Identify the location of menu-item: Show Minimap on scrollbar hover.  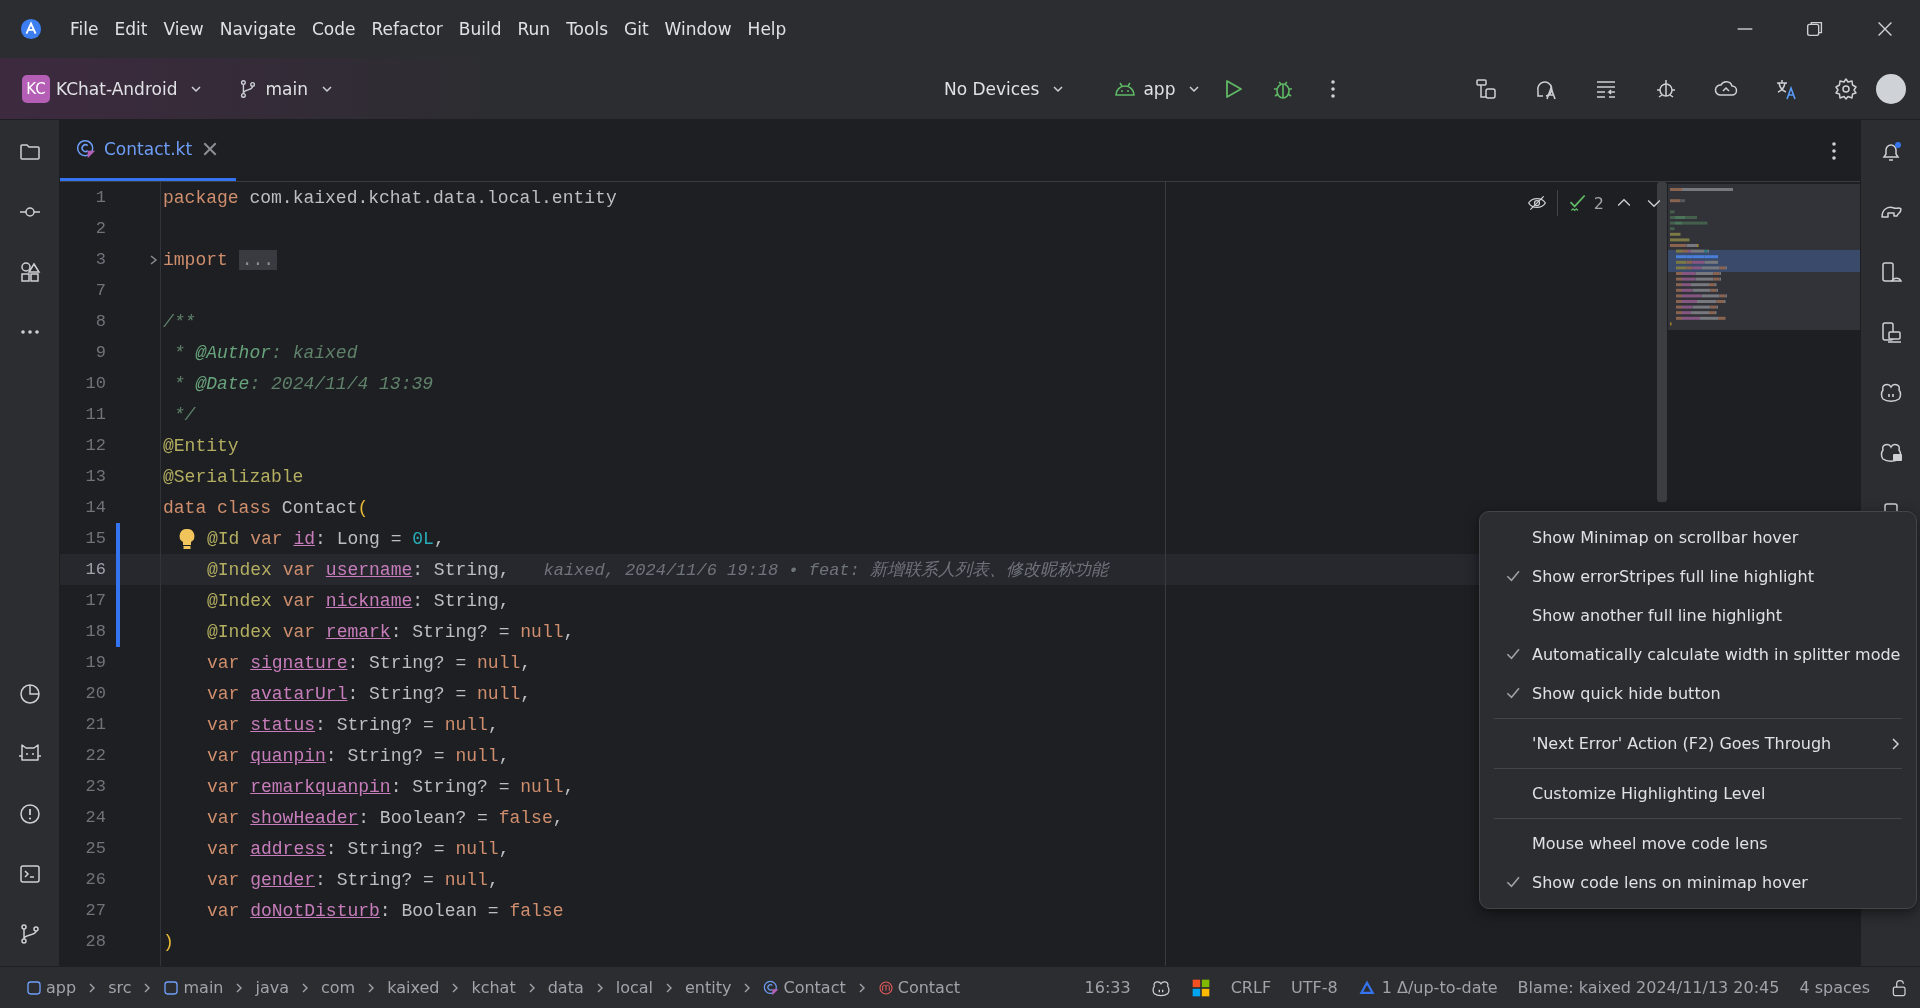
(1698, 537).